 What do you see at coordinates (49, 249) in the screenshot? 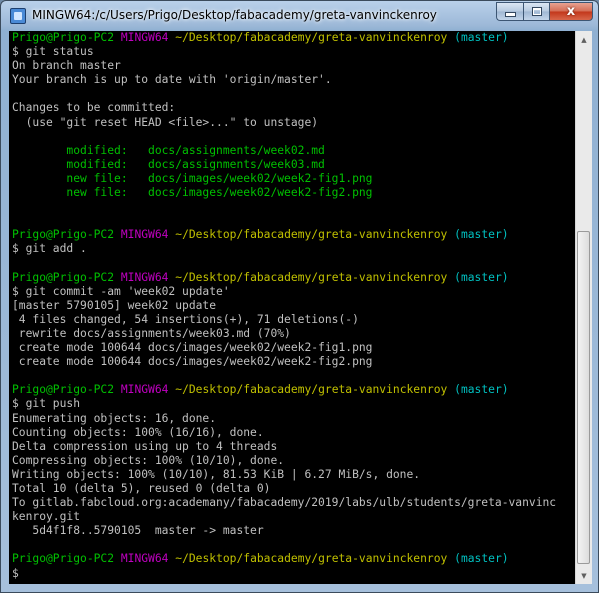
I see `line-text: $ git add .` at bounding box center [49, 249].